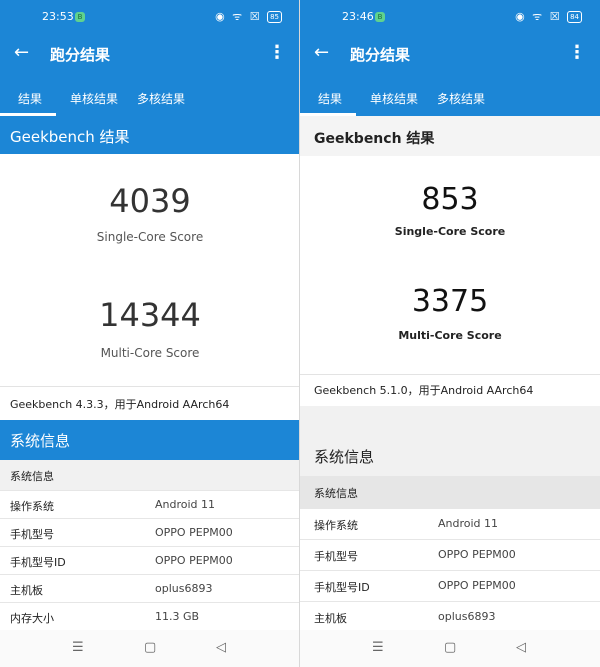 Image resolution: width=600 pixels, height=667 pixels. Describe the element at coordinates (32, 618) in the screenshot. I see `row-key: 内存大小` at that location.